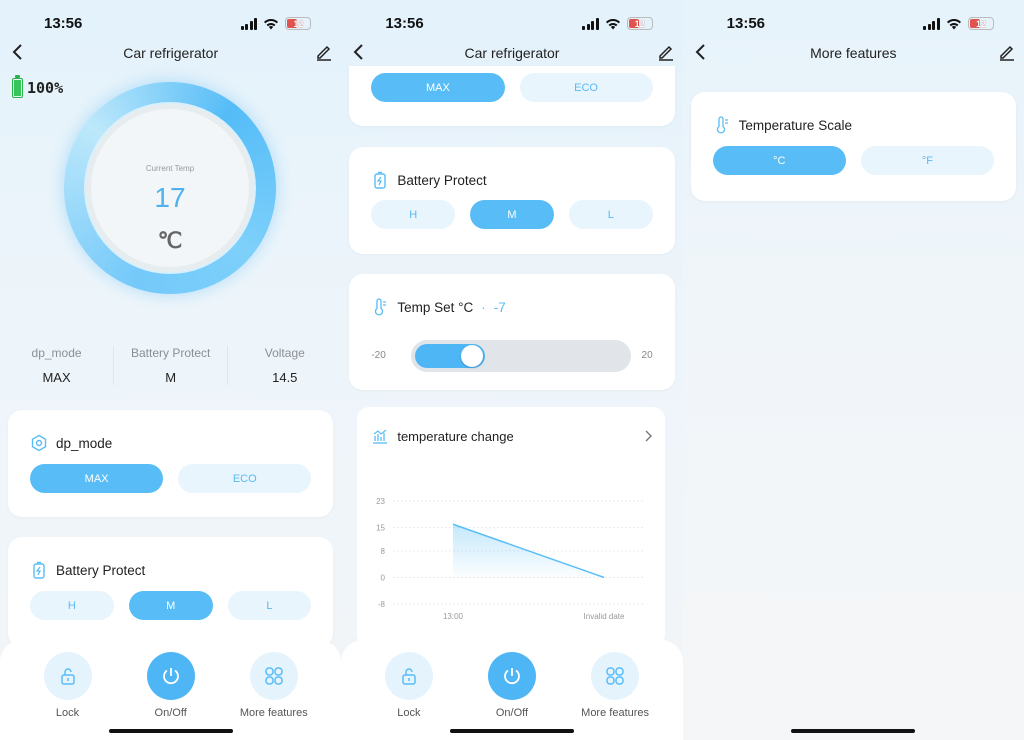 The width and height of the screenshot is (1024, 740). What do you see at coordinates (512, 332) in the screenshot?
I see `temp-set-card: Temp Set °C · -7 -20 20` at bounding box center [512, 332].